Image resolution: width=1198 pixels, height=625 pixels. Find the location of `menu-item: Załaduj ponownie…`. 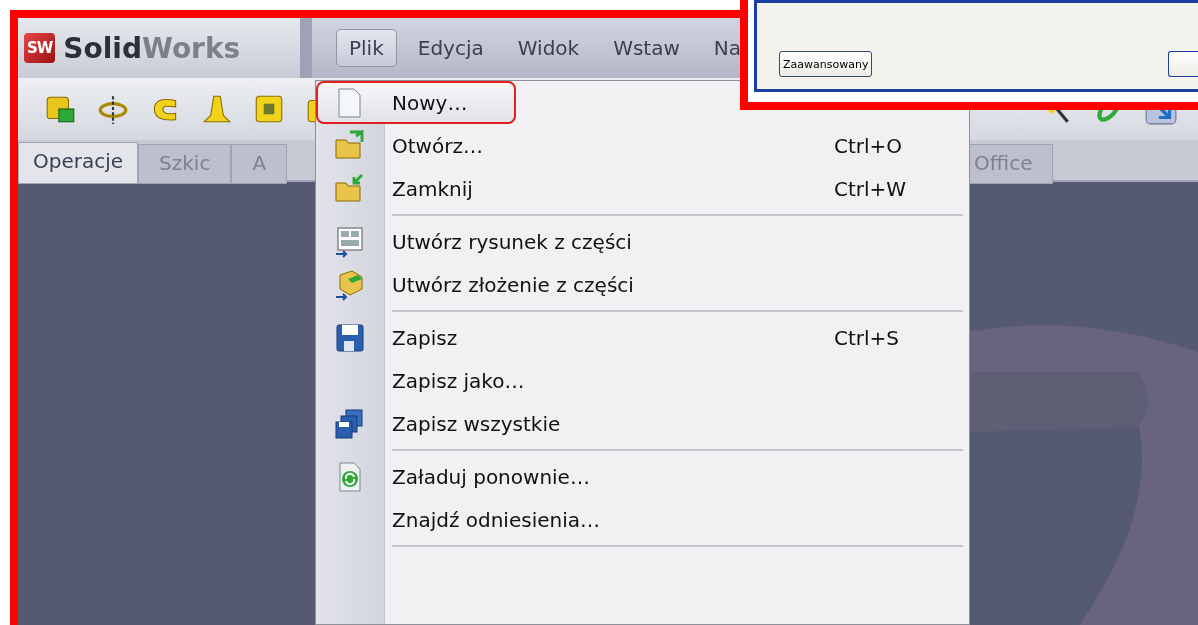

menu-item: Załaduj ponownie… is located at coordinates (642, 476).